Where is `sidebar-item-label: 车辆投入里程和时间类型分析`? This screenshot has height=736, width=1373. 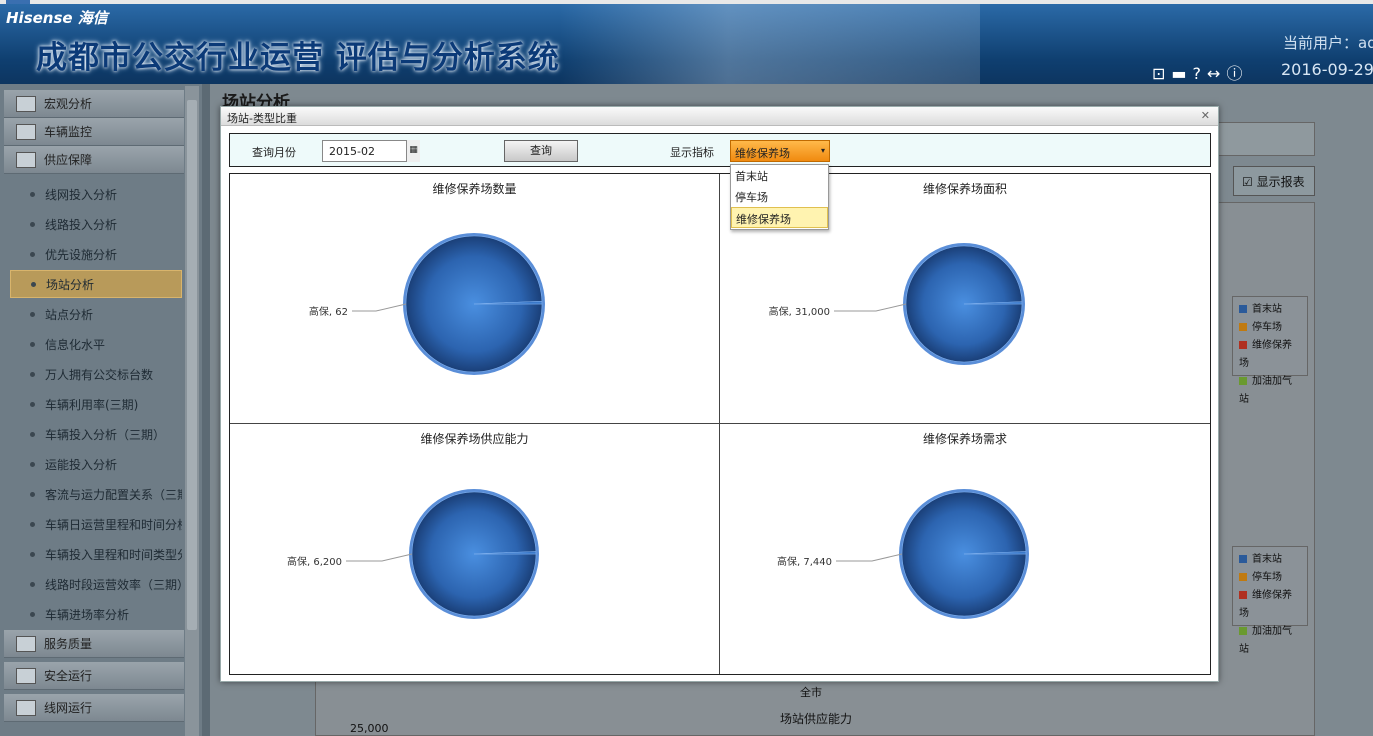 sidebar-item-label: 车辆投入里程和时间类型分析 is located at coordinates (113, 554).